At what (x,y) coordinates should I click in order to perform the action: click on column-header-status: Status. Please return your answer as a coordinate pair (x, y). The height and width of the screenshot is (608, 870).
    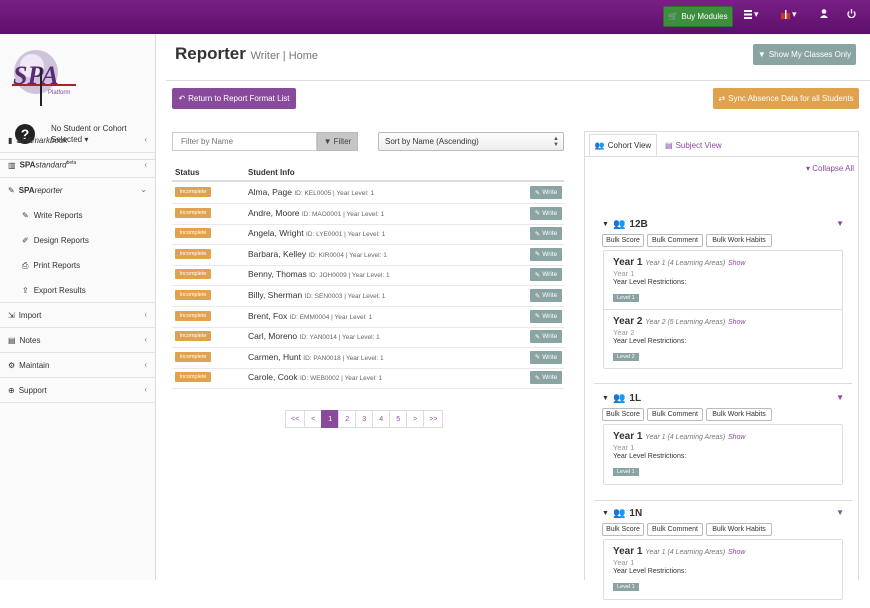
    Looking at the image, I should click on (187, 172).